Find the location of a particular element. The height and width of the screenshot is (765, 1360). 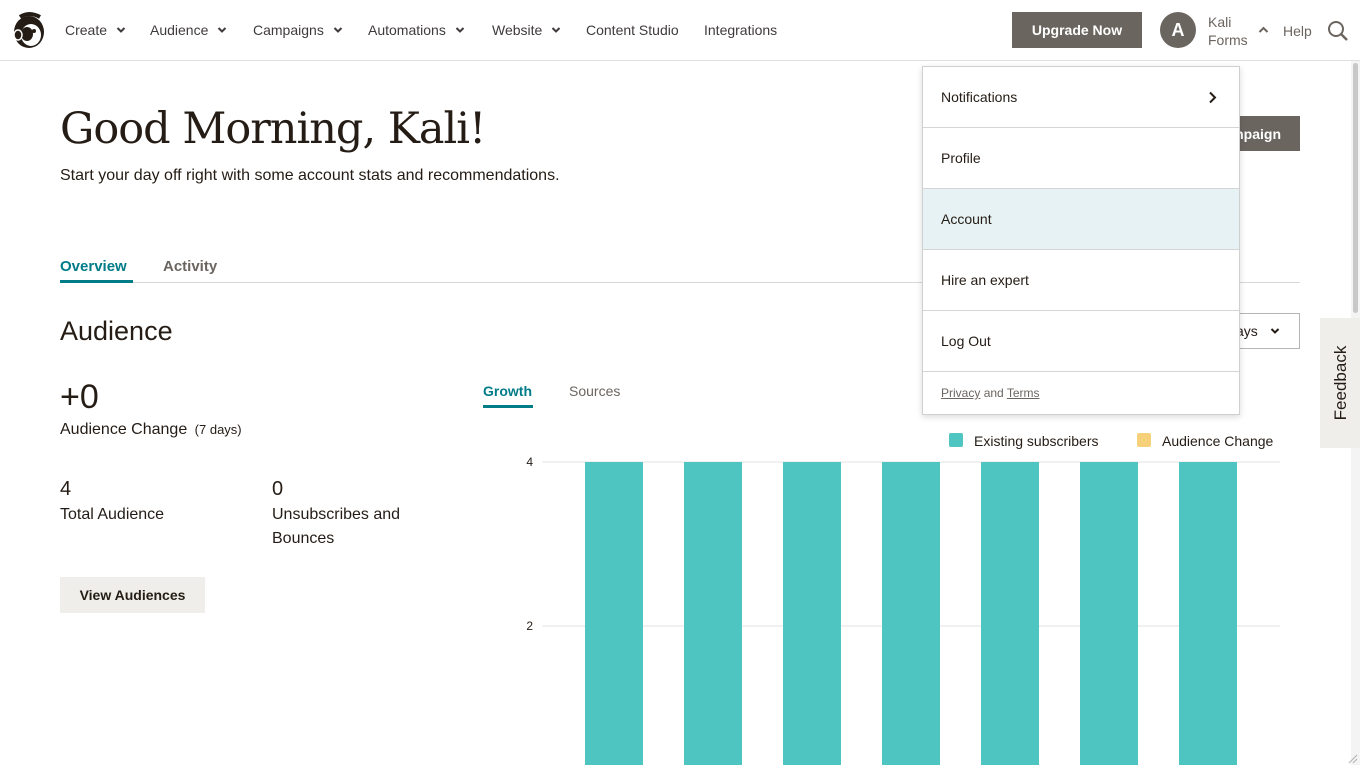

unsubscribes-label: Unsubscribes and Bounces is located at coordinates (336, 527).